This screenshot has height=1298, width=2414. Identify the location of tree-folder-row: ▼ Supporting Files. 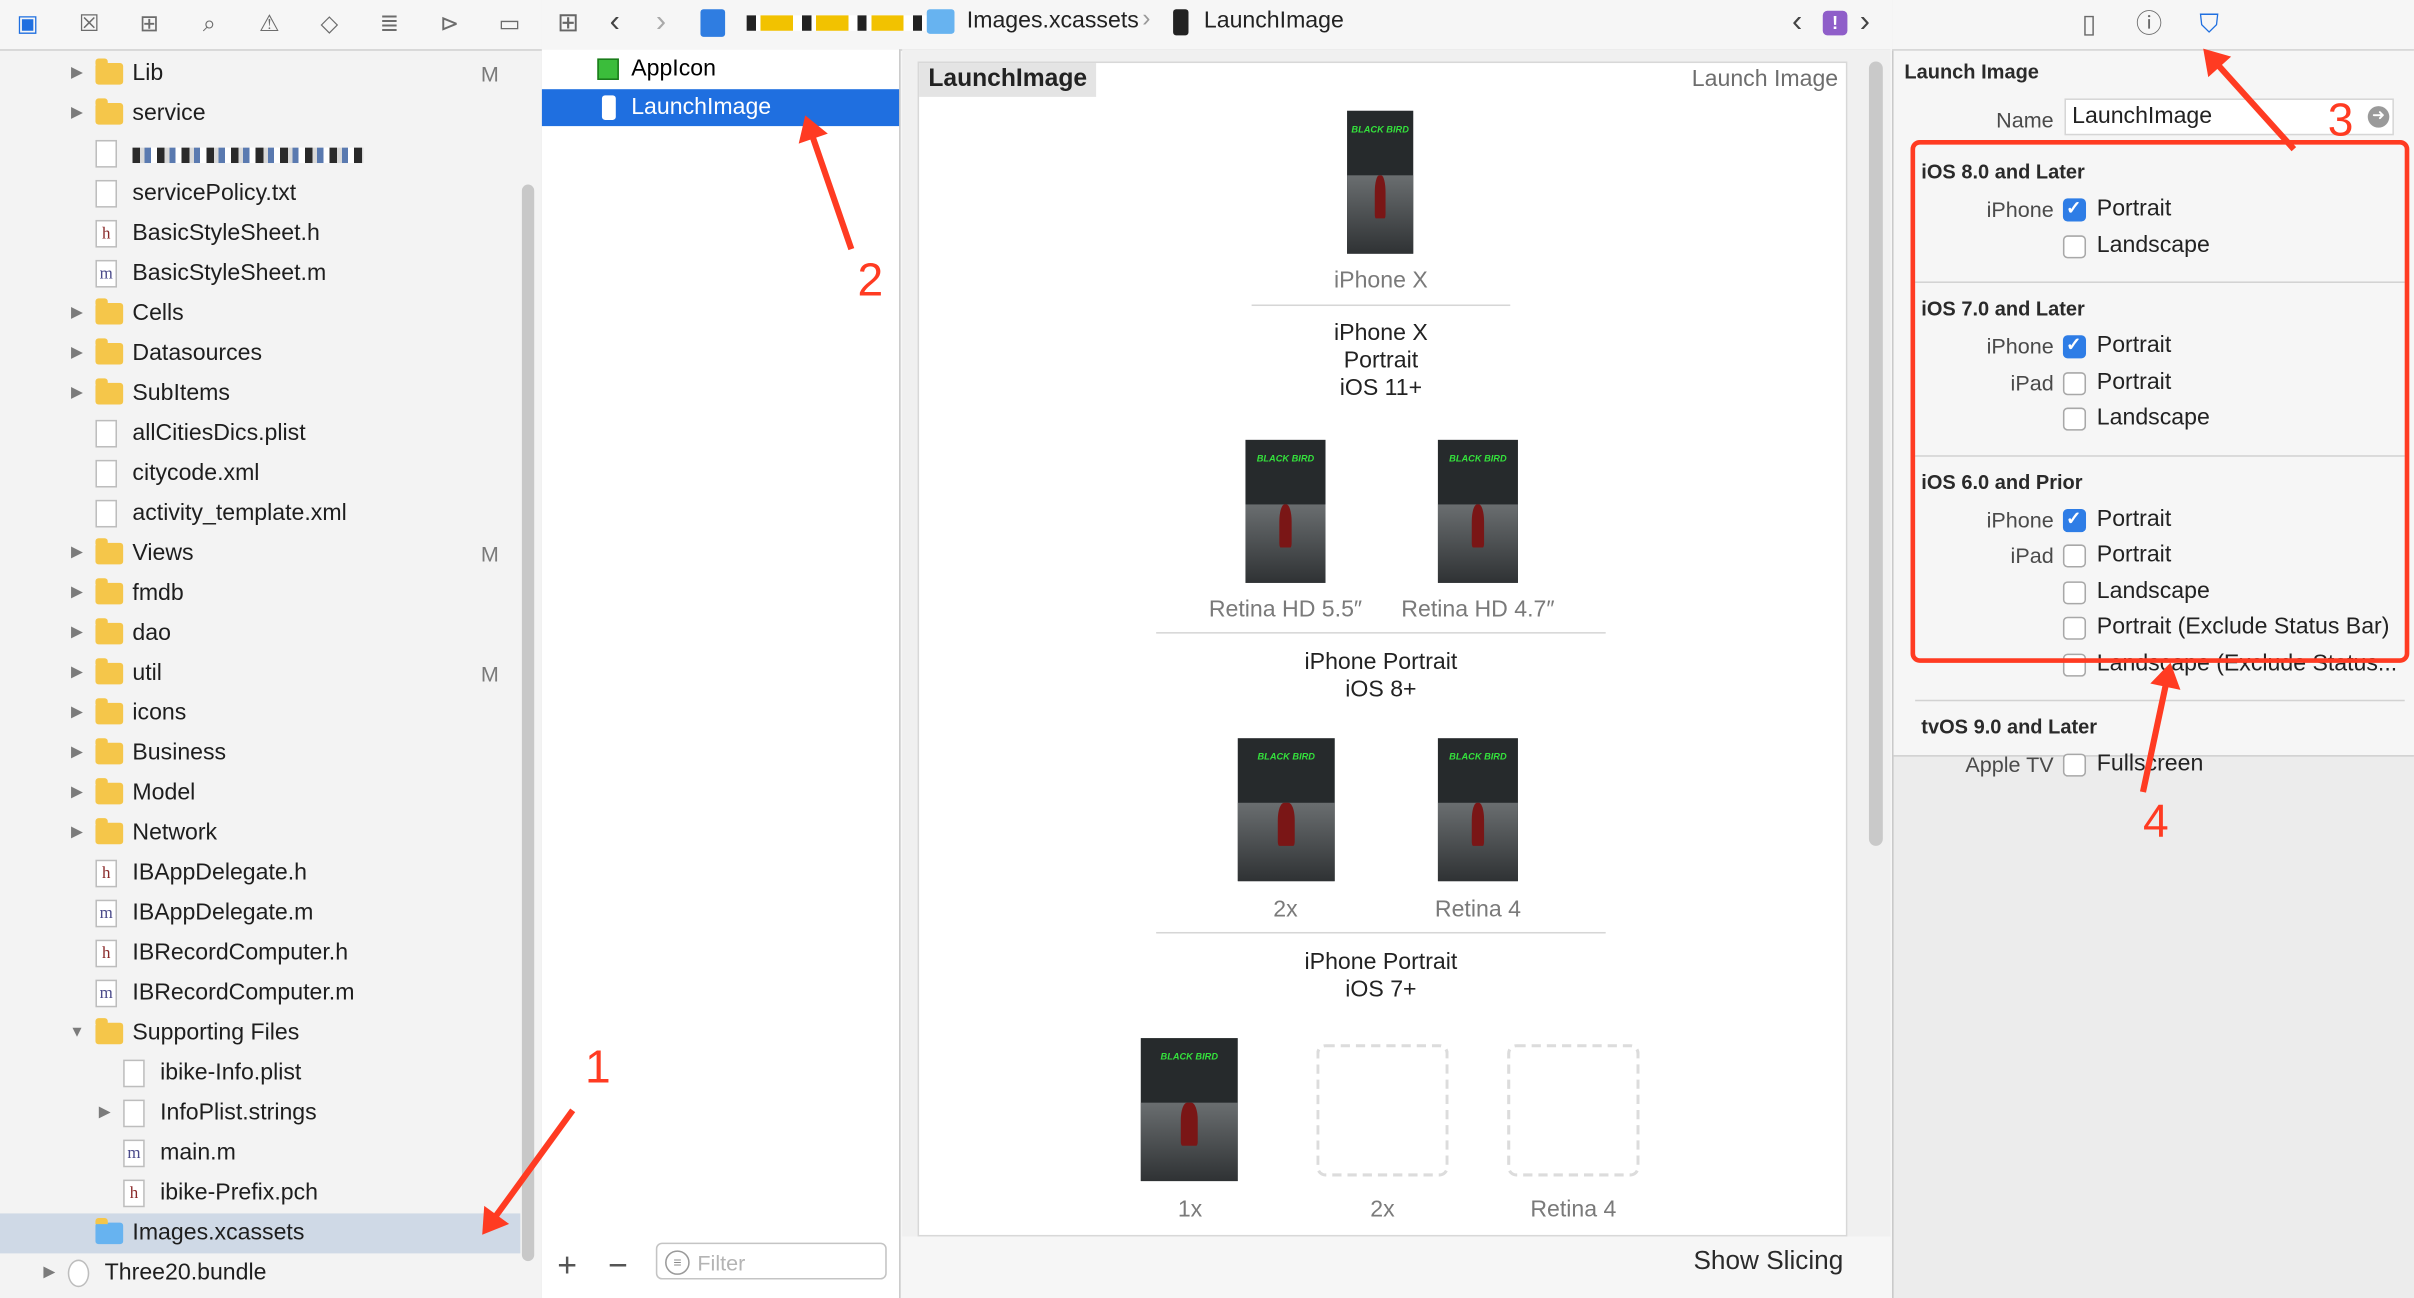
(260, 1033).